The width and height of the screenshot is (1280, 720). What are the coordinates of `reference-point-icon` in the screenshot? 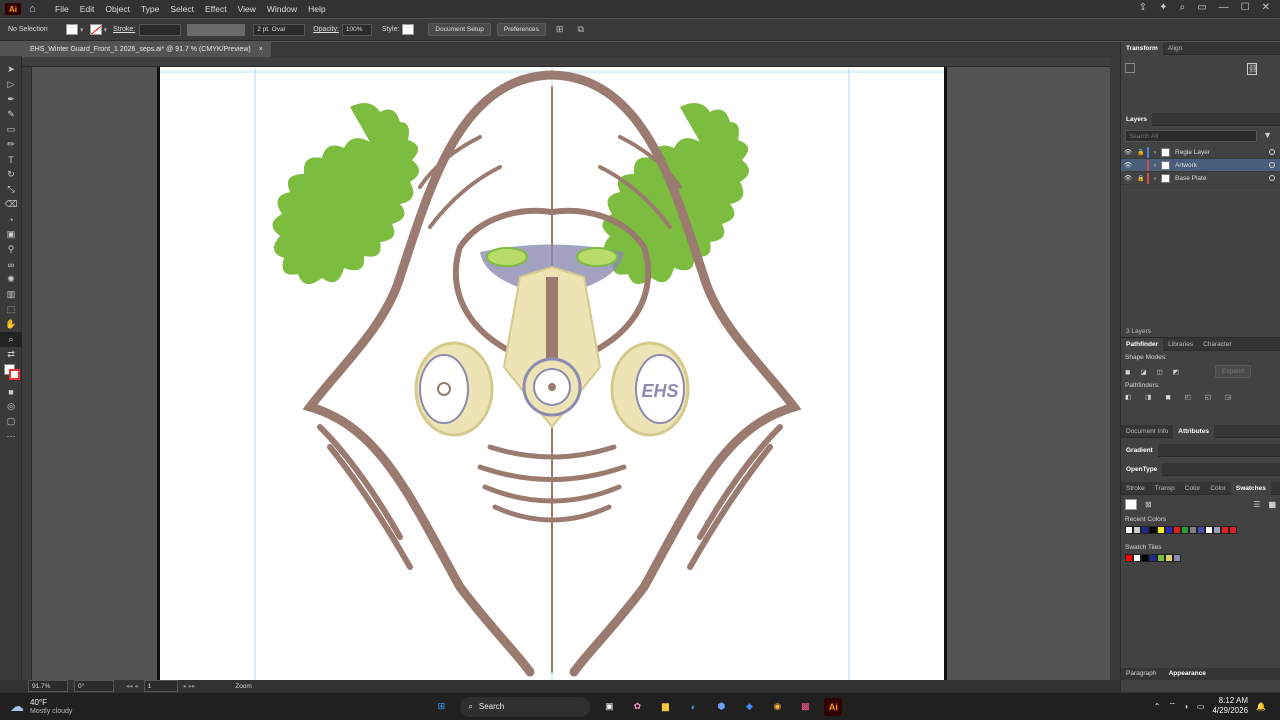 It's located at (1130, 68).